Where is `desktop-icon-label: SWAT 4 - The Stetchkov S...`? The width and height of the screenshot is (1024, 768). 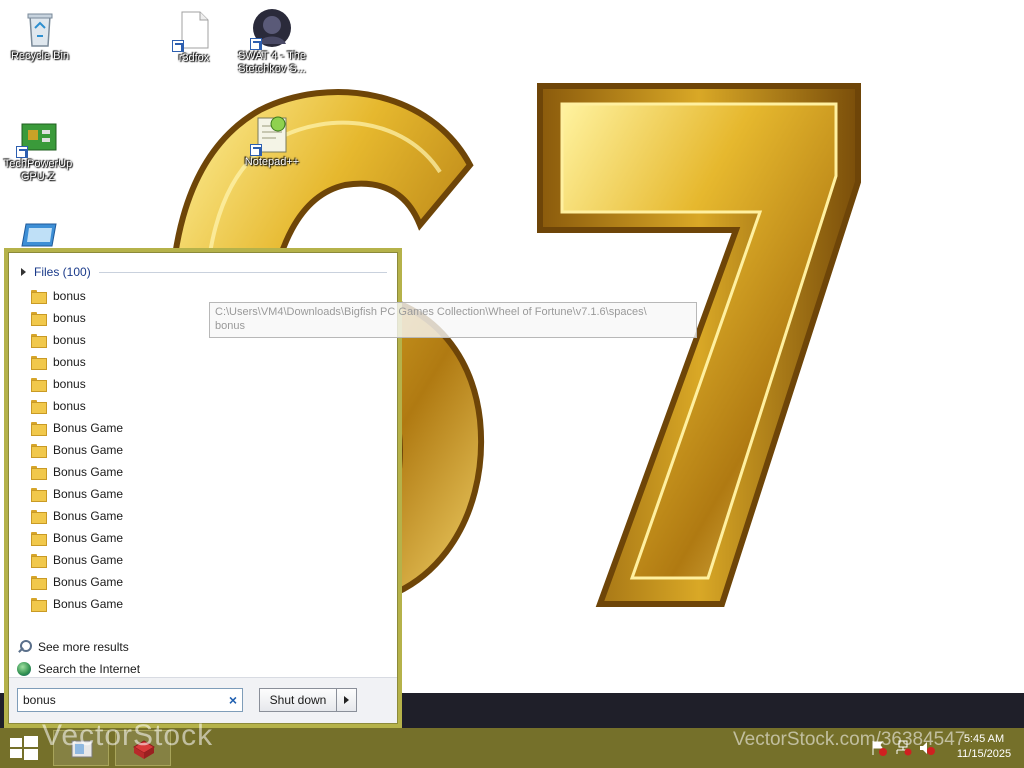 desktop-icon-label: SWAT 4 - The Stetchkov S... is located at coordinates (272, 62).